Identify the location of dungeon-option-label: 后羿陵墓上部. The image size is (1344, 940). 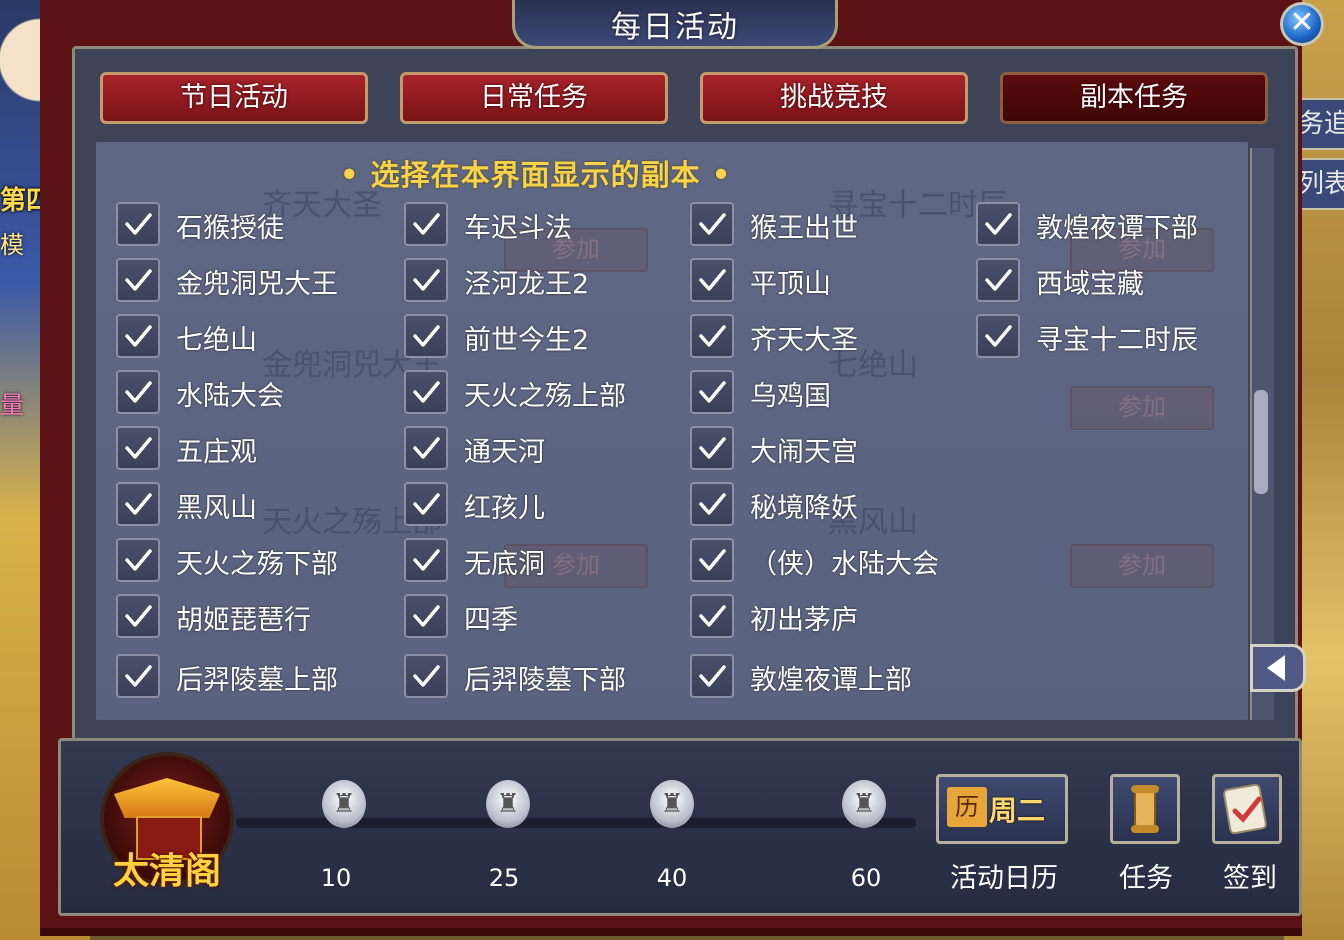
(257, 680).